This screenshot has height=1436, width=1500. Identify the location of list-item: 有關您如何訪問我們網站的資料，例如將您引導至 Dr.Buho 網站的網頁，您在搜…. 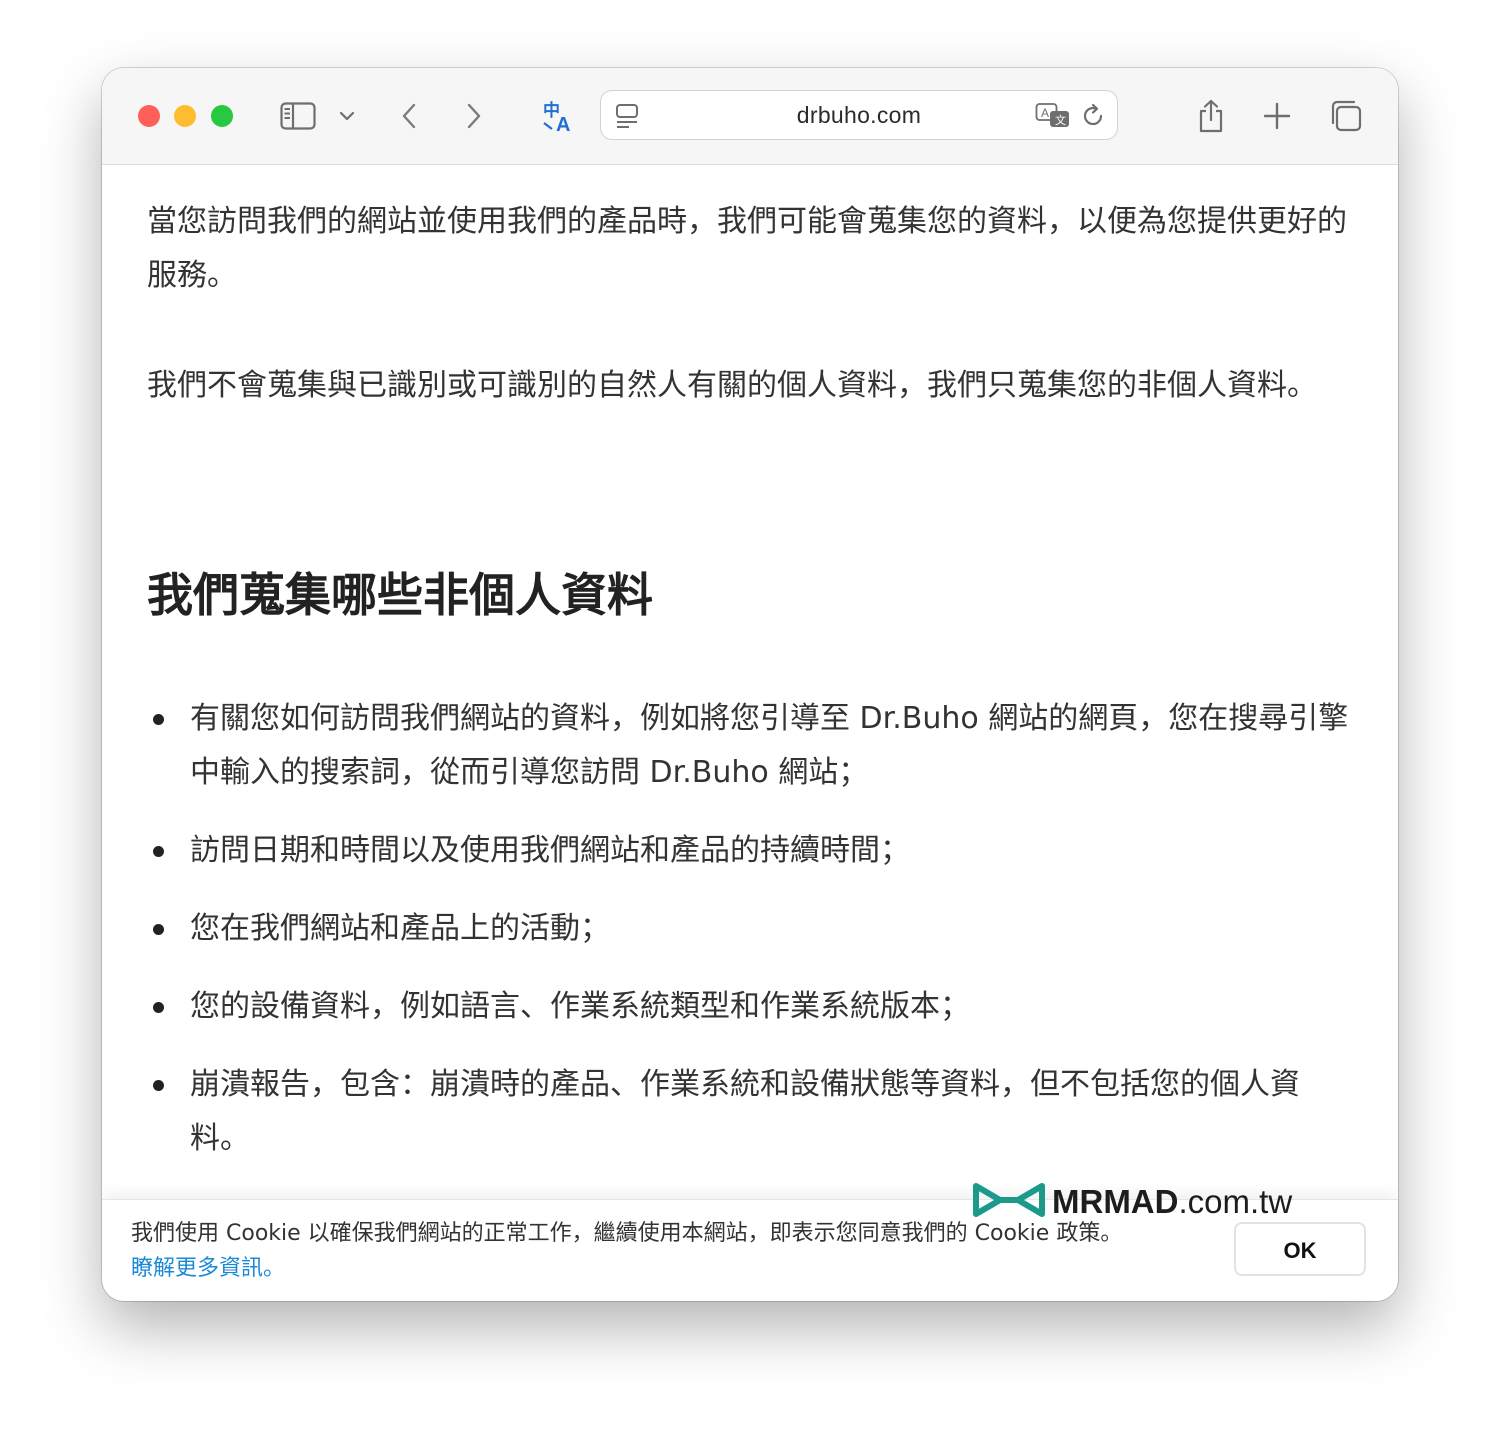
(752, 746).